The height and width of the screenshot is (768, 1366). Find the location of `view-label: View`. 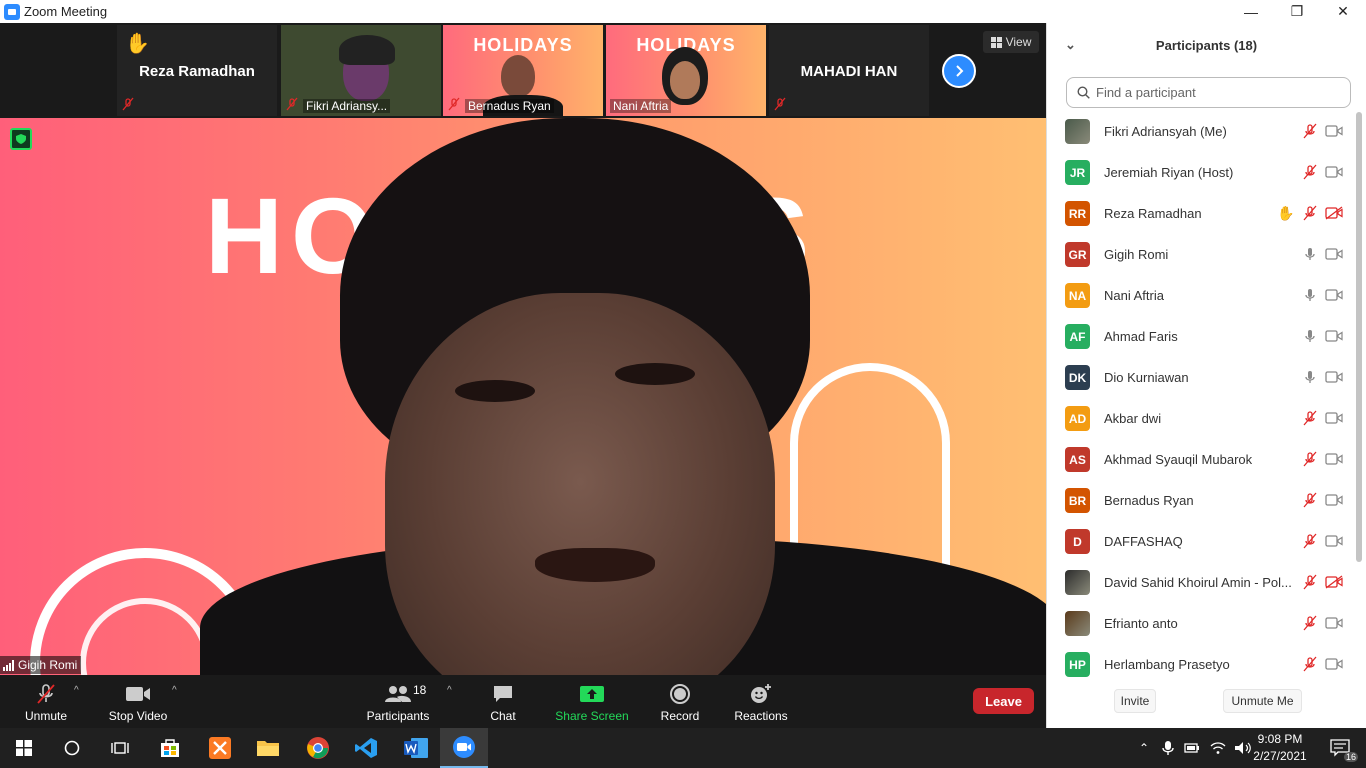

view-label: View is located at coordinates (1018, 42).